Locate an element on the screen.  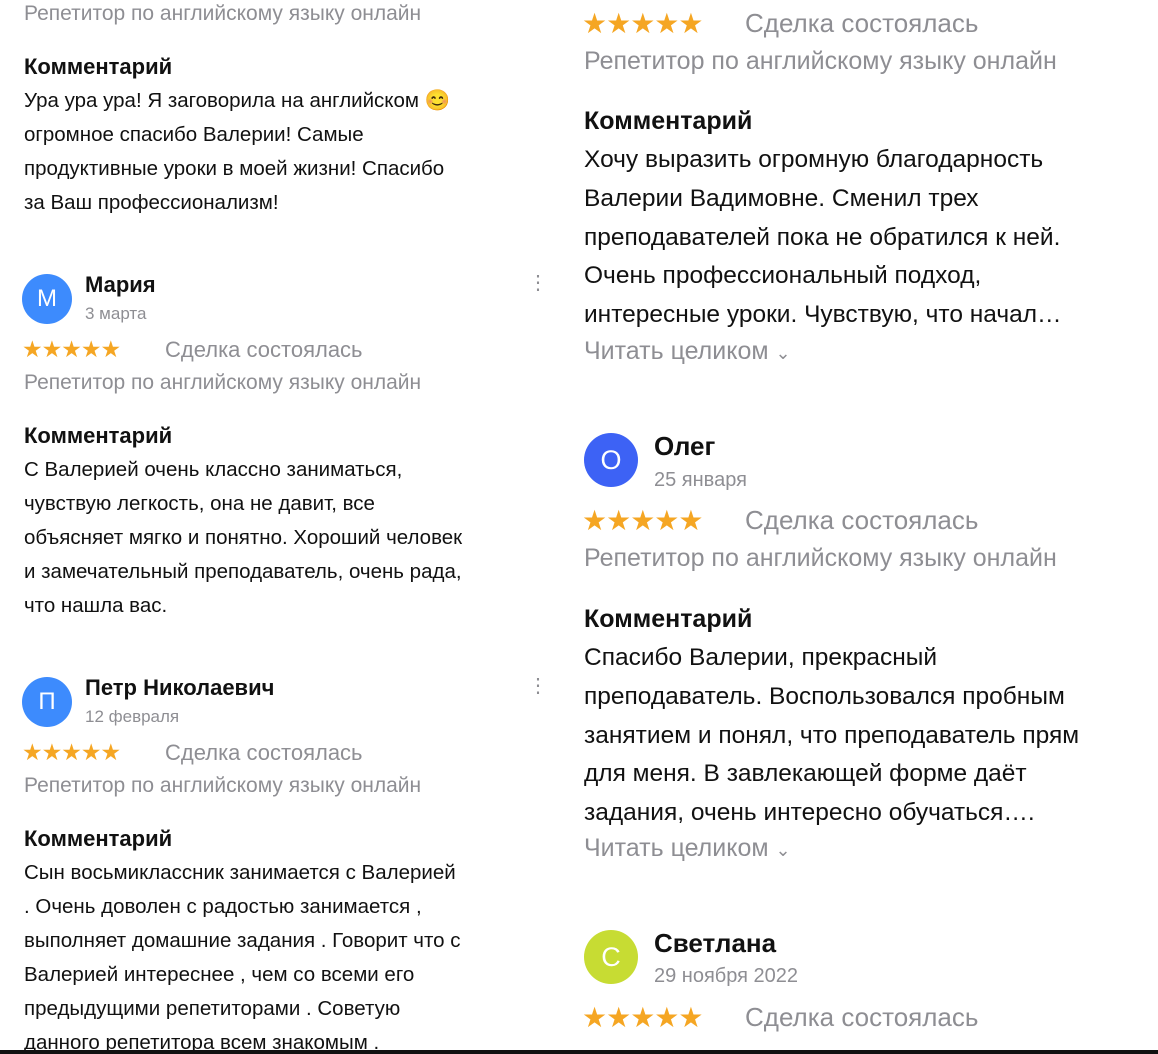
avatar: П is located at coordinates (47, 702).